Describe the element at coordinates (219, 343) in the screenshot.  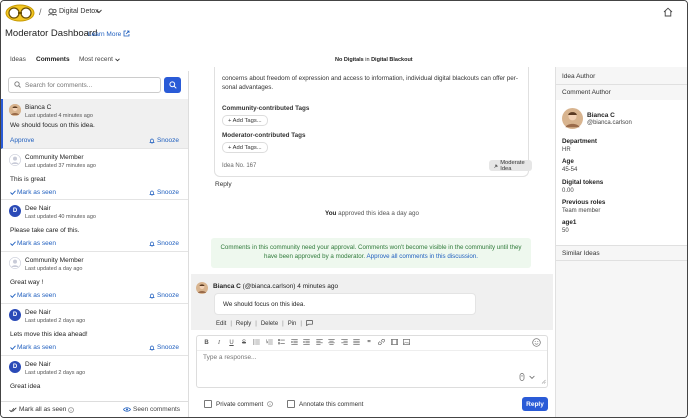
I see `italic-icon: I` at that location.